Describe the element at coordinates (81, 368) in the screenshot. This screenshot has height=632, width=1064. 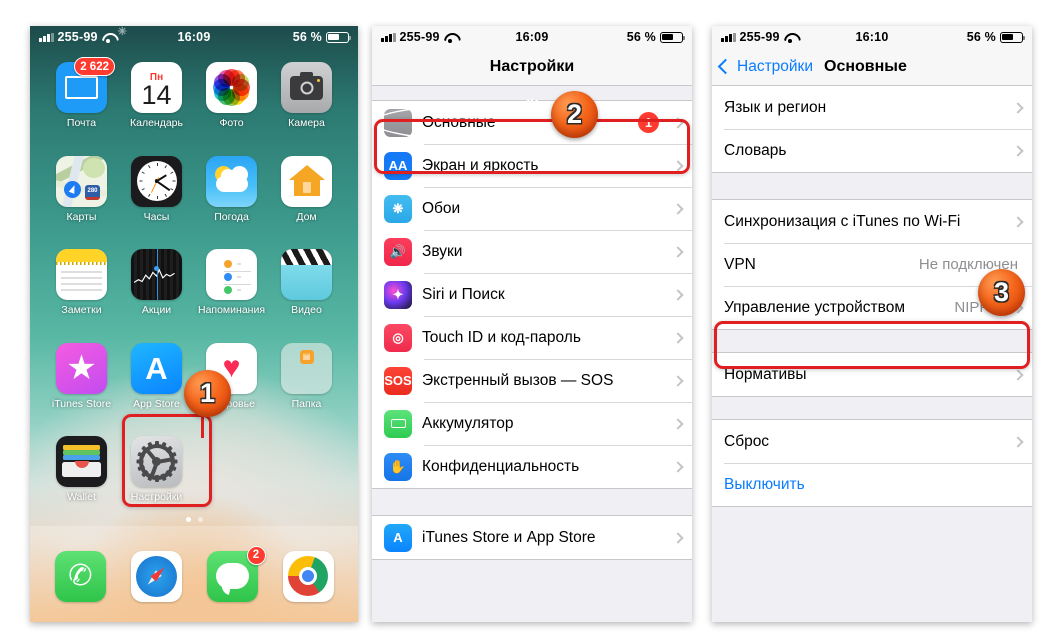
I see `itunes-store-icon: ★` at that location.